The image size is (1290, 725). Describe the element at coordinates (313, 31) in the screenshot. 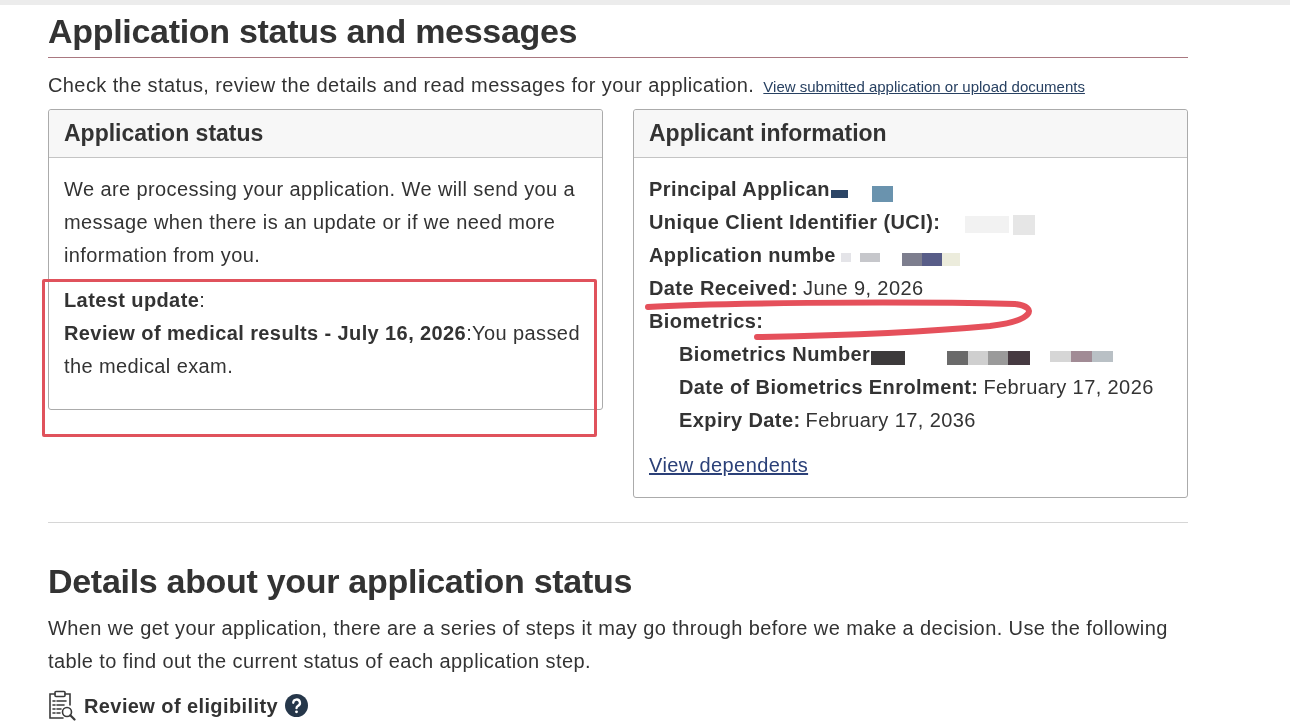

I see `page-title: Application status and messages` at that location.